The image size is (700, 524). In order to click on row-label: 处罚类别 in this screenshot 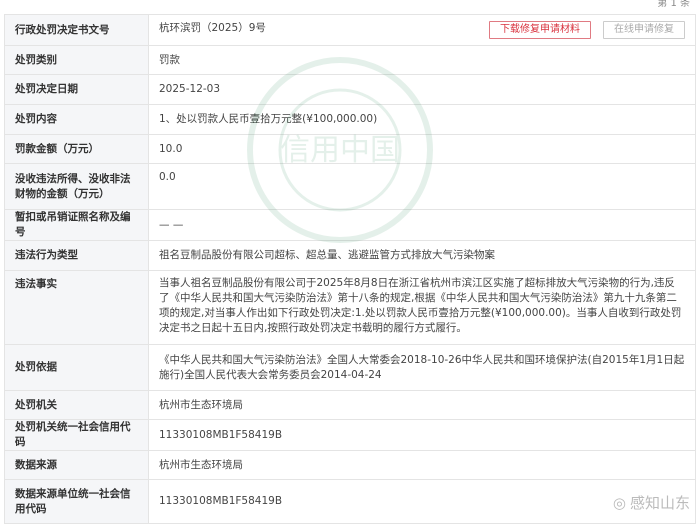, I will do `click(76, 60)`.